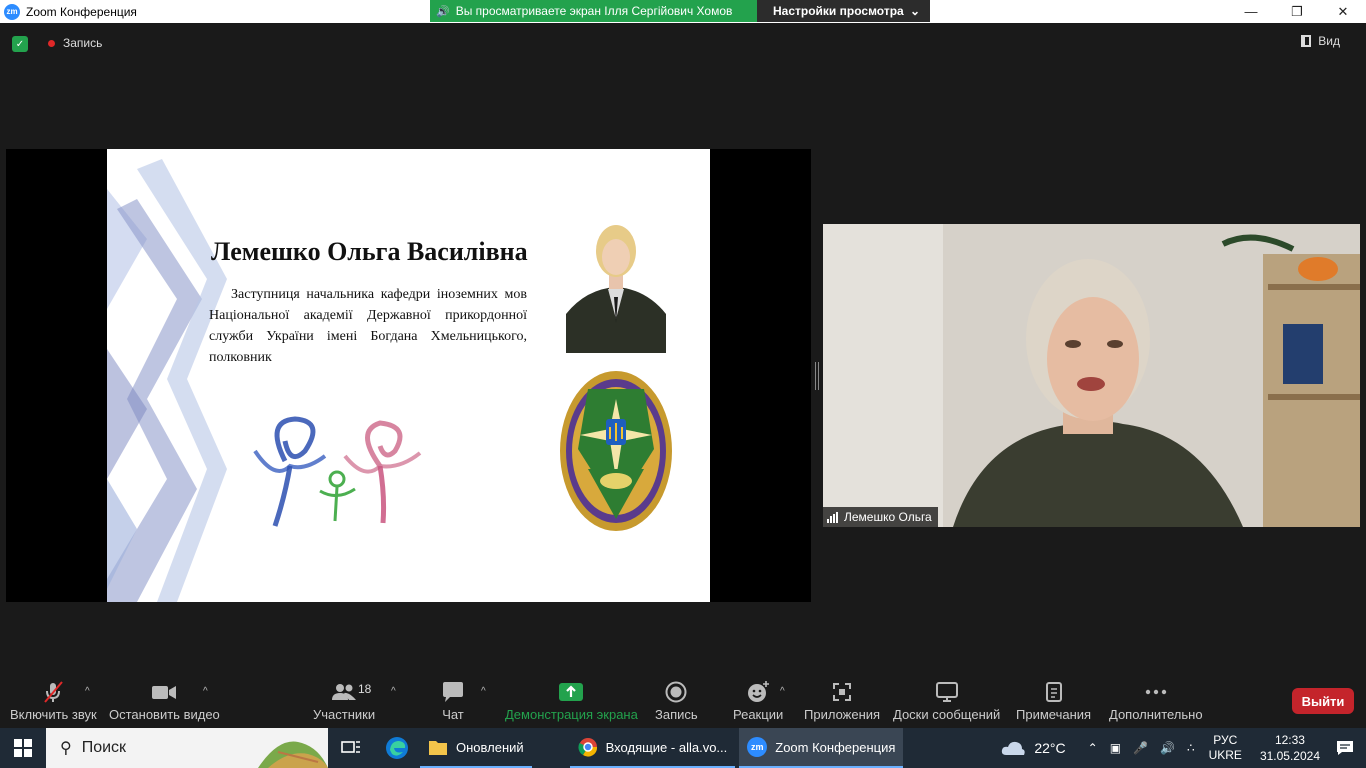 The width and height of the screenshot is (1366, 768). Describe the element at coordinates (1033, 748) in the screenshot. I see `weather-widget: 22°C` at that location.